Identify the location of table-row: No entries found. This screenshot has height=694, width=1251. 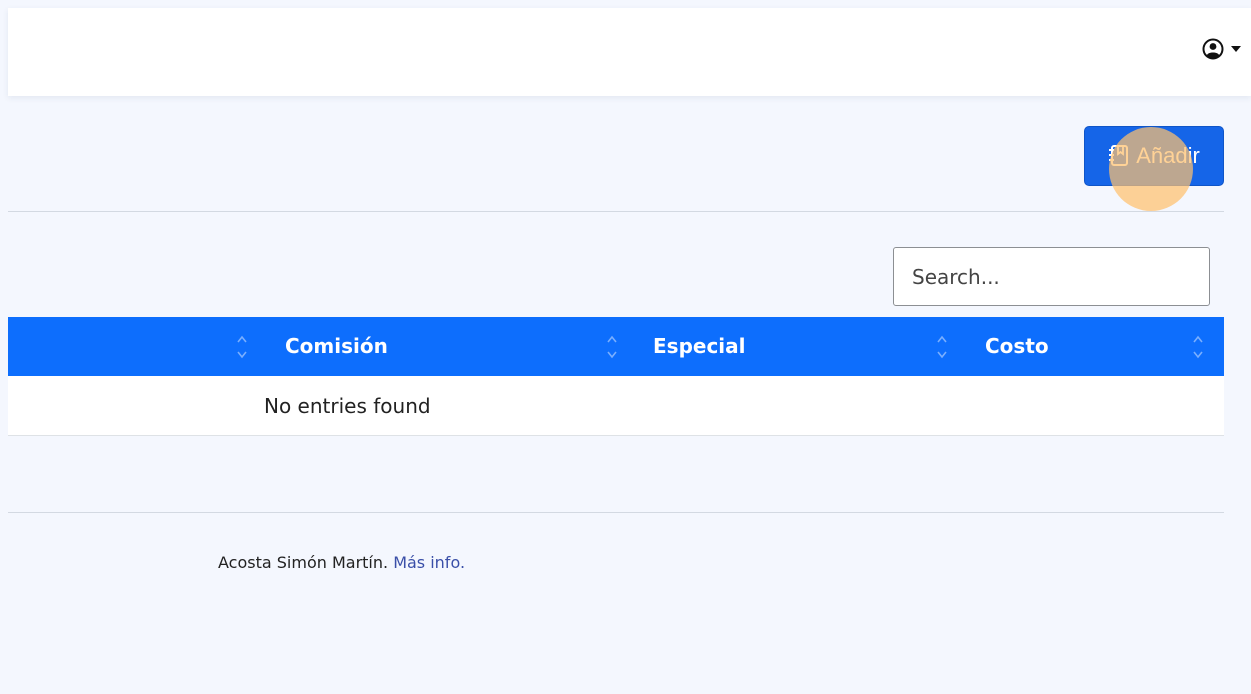
(616, 406).